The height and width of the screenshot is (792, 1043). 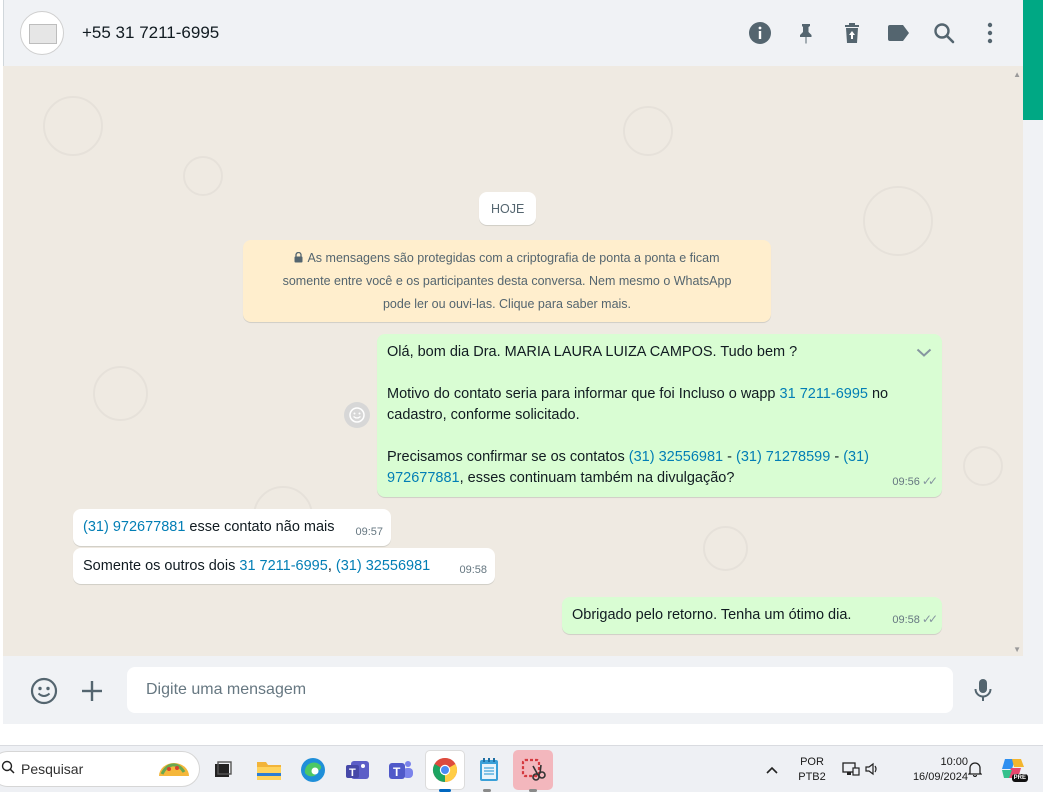 What do you see at coordinates (597, 478) in the screenshot?
I see `message-text-para3-end: , esses continuam também na divulgação?` at bounding box center [597, 478].